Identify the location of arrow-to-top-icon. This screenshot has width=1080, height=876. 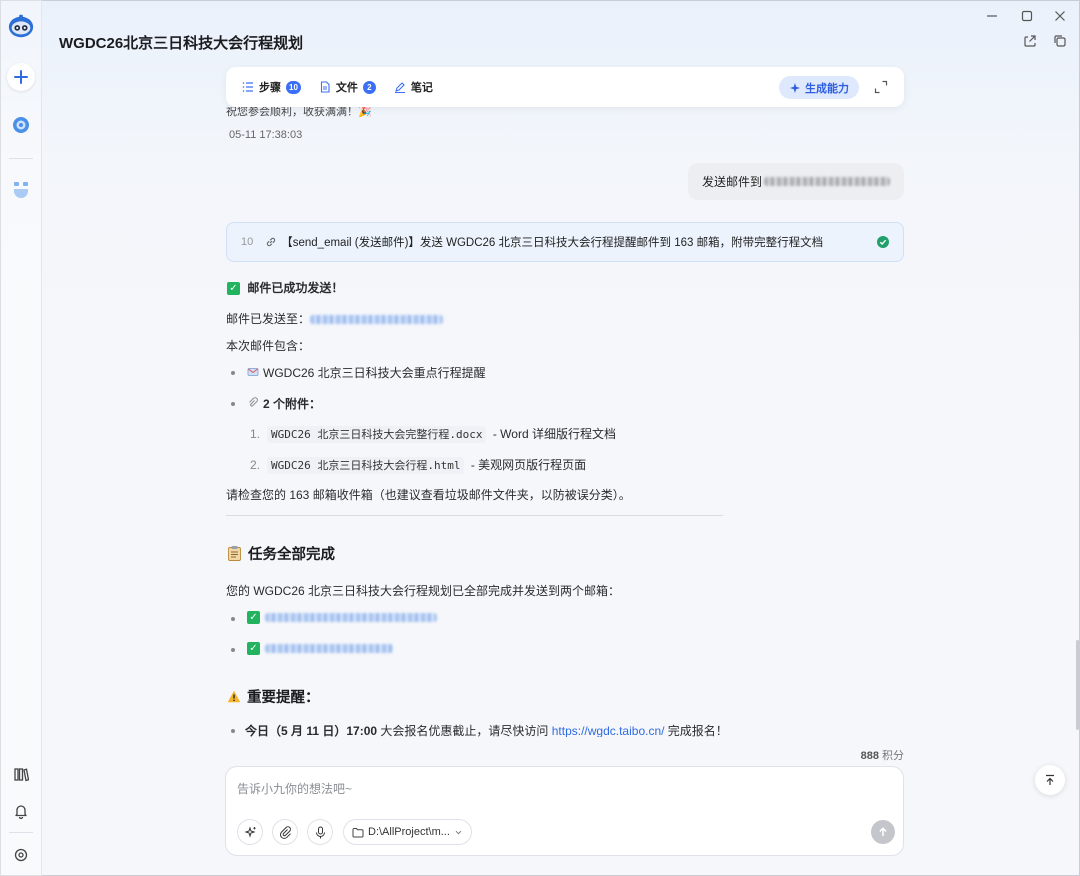
(1050, 779).